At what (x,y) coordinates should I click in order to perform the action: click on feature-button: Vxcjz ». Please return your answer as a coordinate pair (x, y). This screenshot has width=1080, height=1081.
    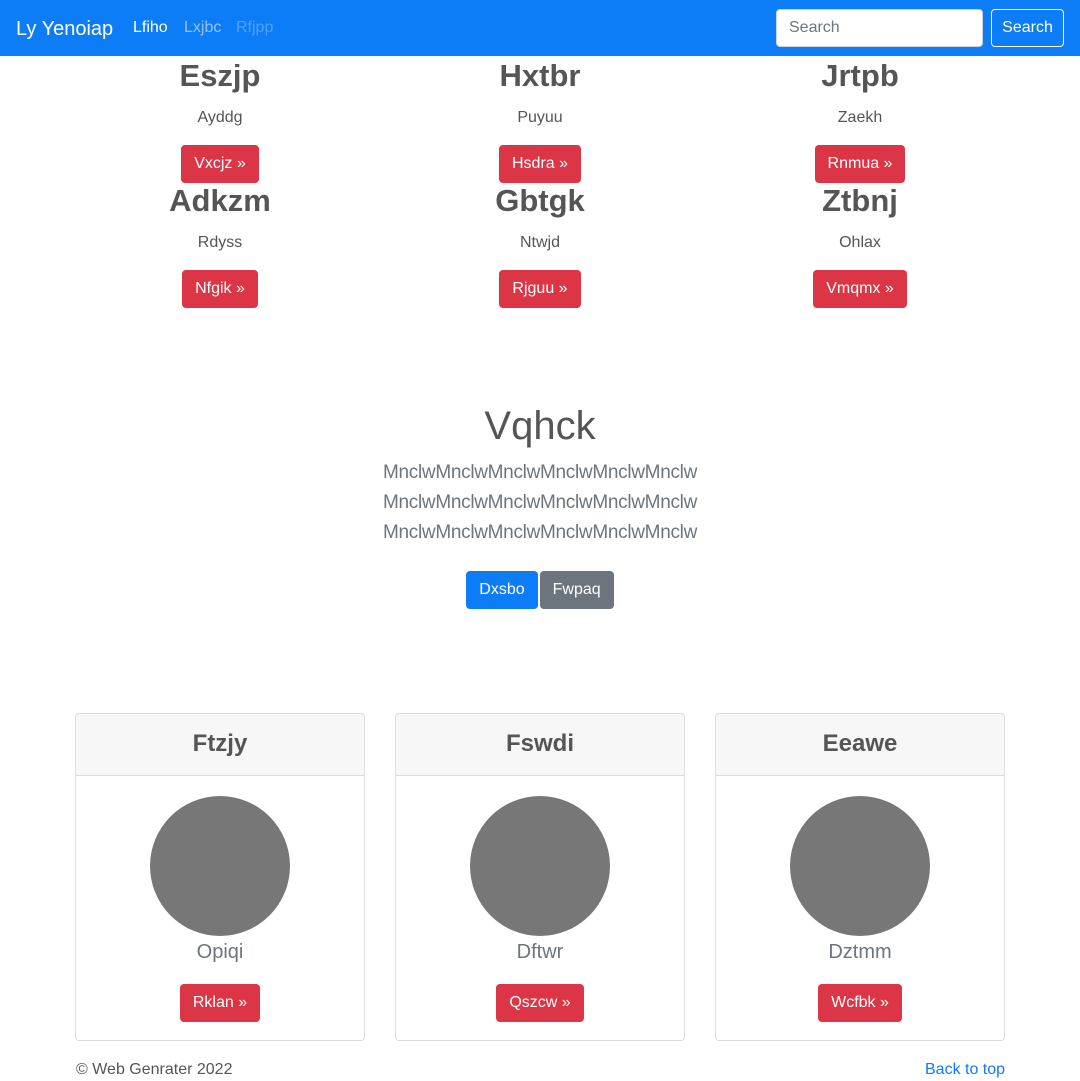
    Looking at the image, I should click on (220, 164).